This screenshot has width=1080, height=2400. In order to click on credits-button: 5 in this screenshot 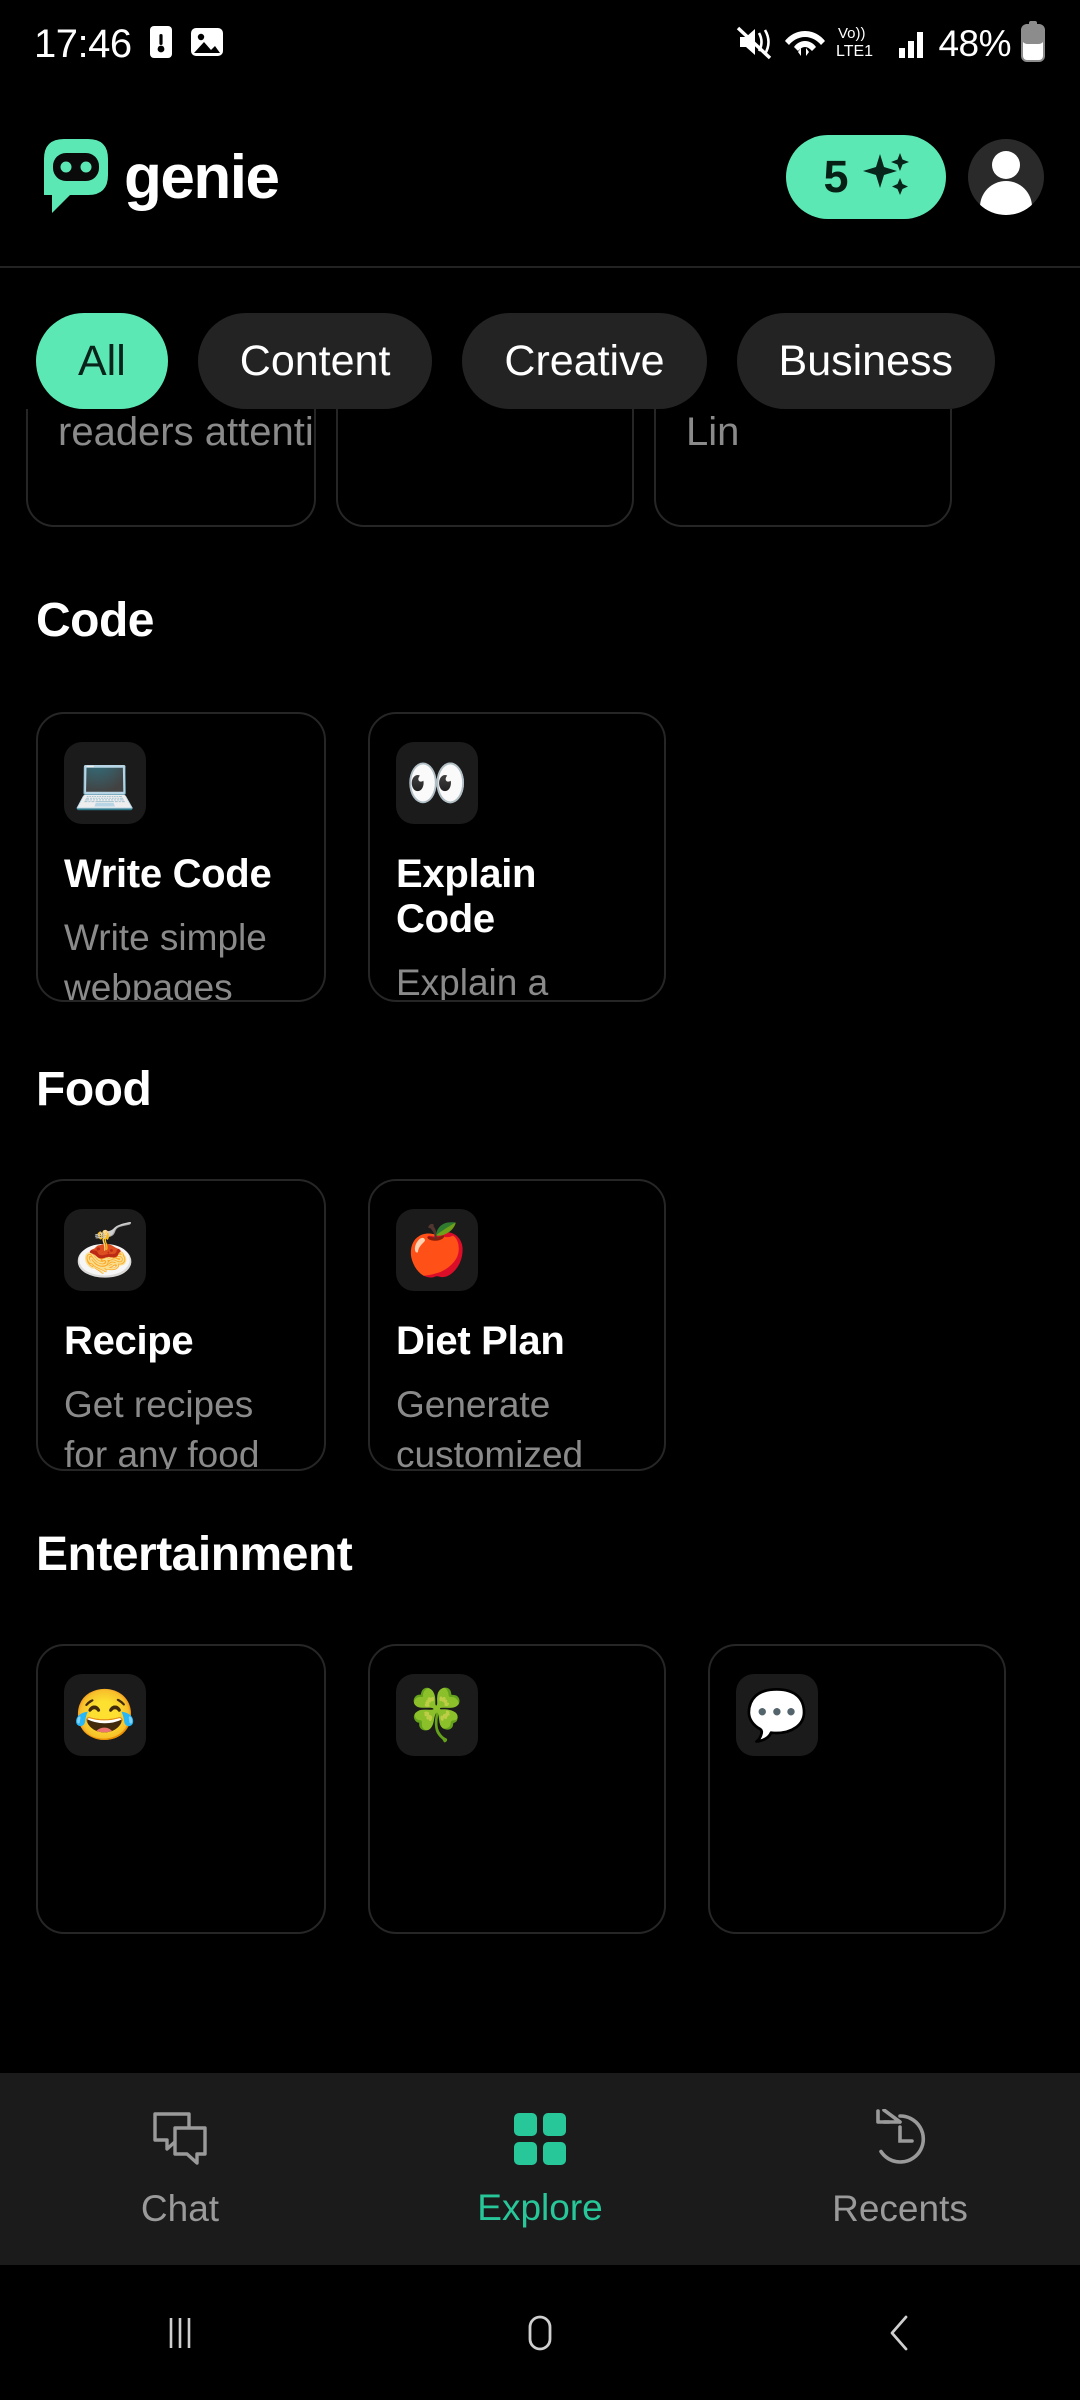, I will do `click(866, 177)`.